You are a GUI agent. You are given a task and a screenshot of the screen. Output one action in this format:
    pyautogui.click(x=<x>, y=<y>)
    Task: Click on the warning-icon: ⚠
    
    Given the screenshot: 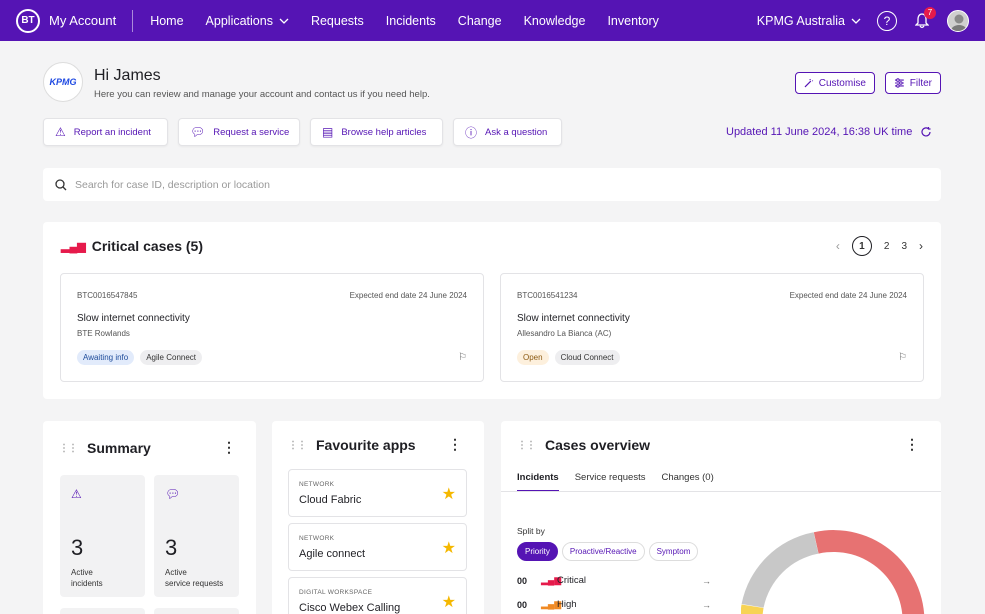 What is the action you would take?
    pyautogui.click(x=60, y=132)
    